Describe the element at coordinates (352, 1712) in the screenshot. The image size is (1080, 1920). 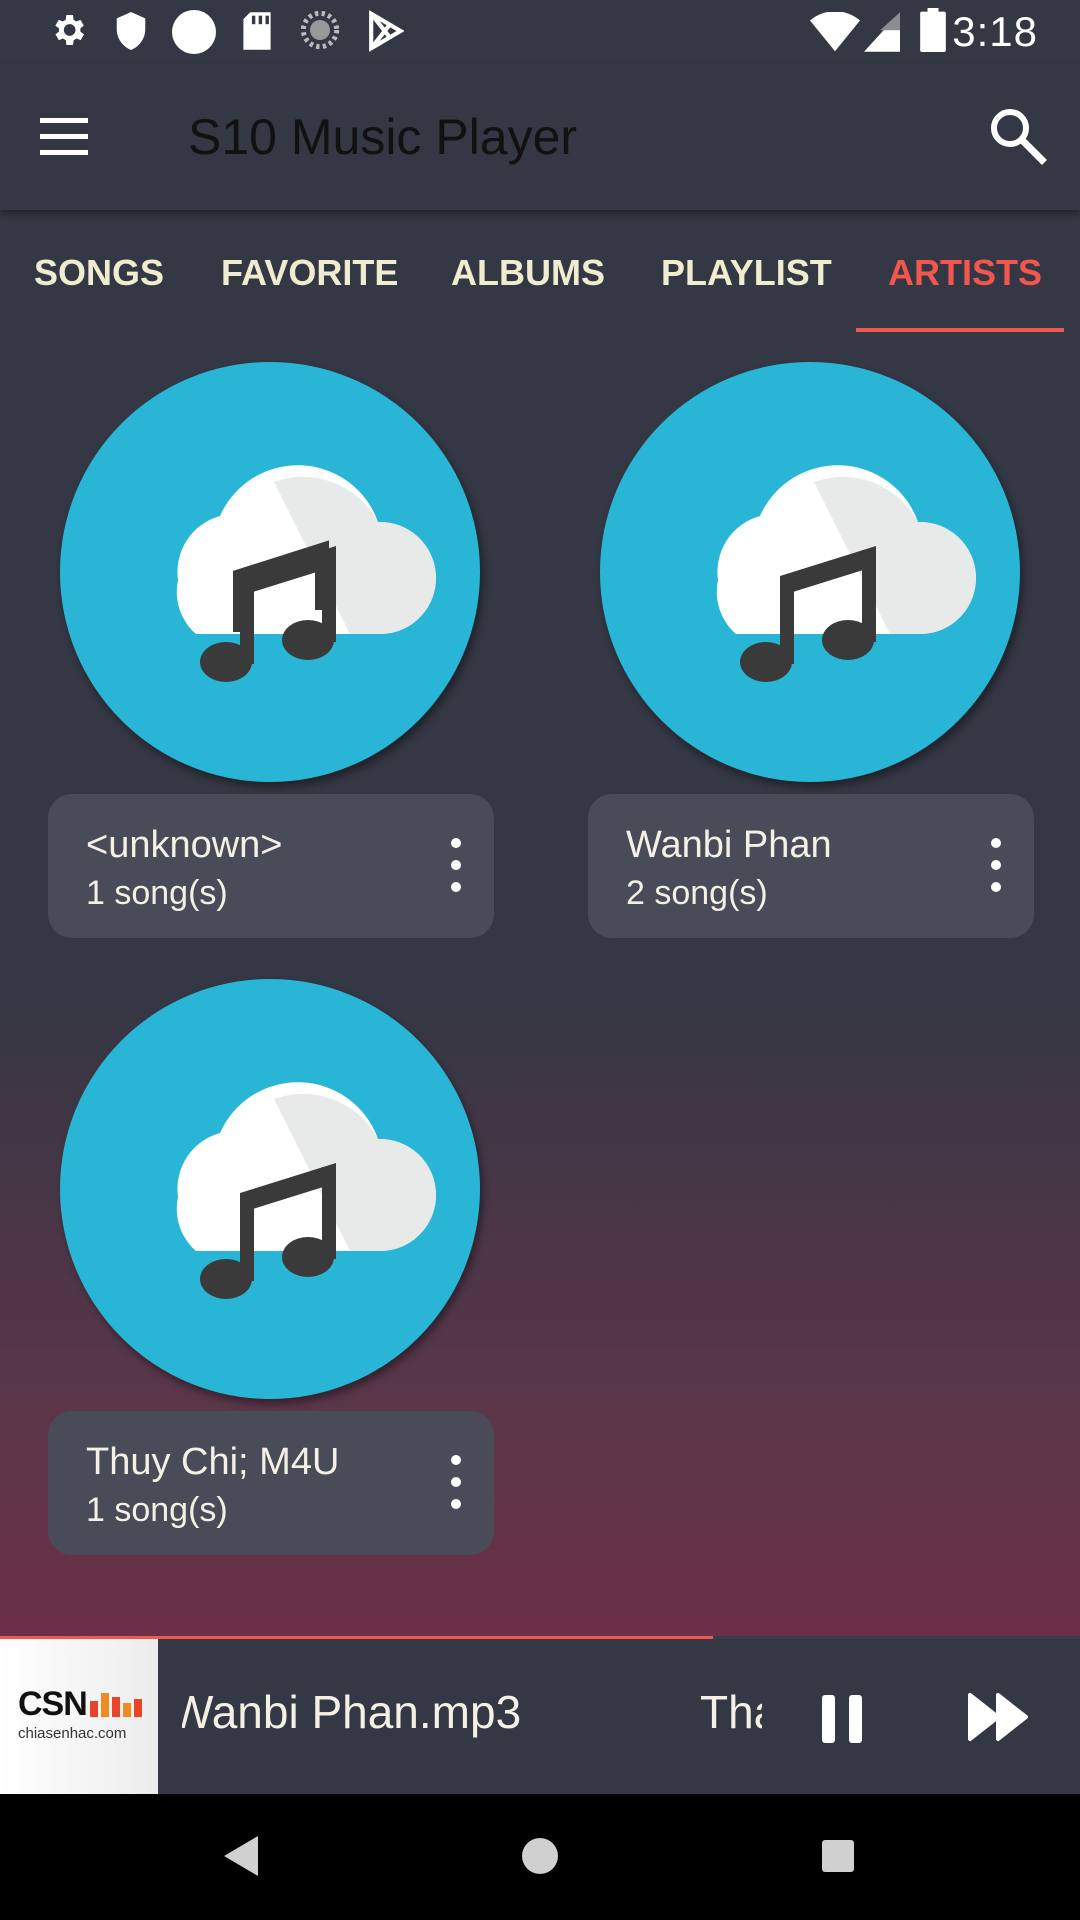
I see `now-playing-title: Wanbi Phan.mp3` at that location.